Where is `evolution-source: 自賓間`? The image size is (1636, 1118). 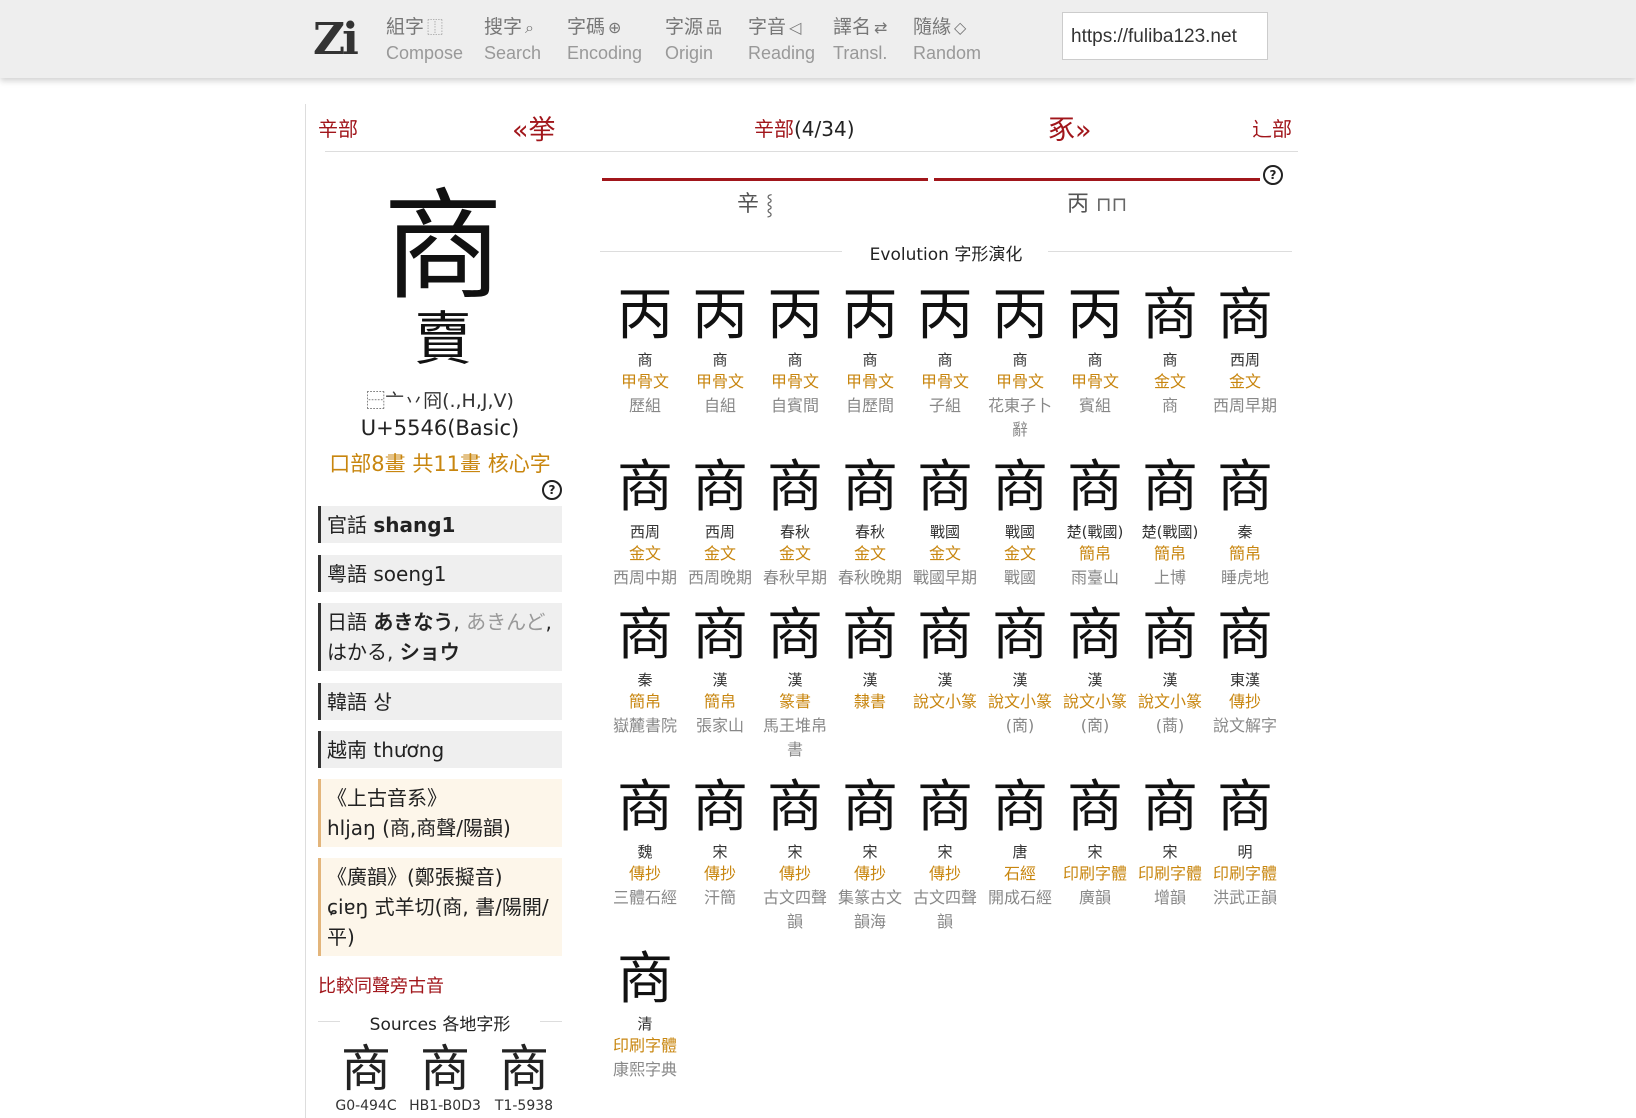 evolution-source: 自賓間 is located at coordinates (794, 405).